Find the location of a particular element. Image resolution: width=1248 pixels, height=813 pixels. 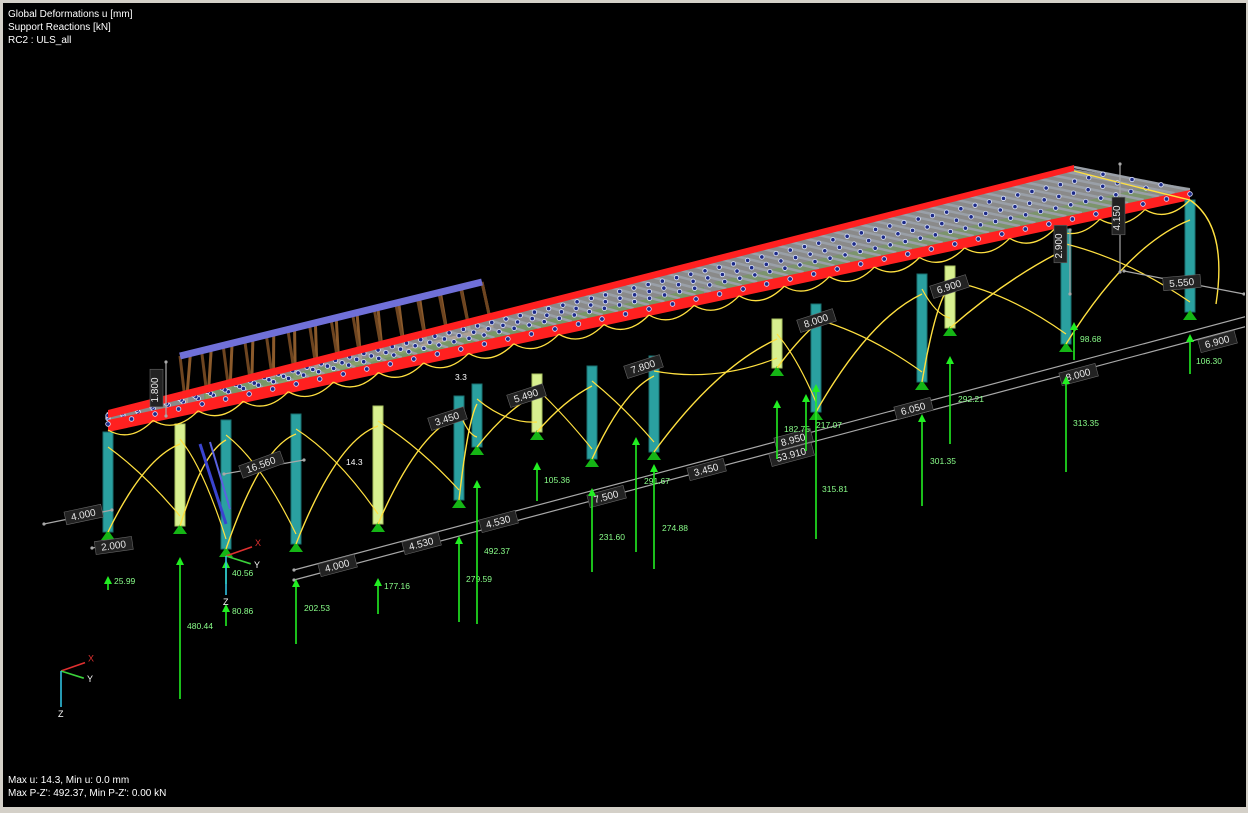

dimension-label-structure: 5.550 is located at coordinates (1182, 283).